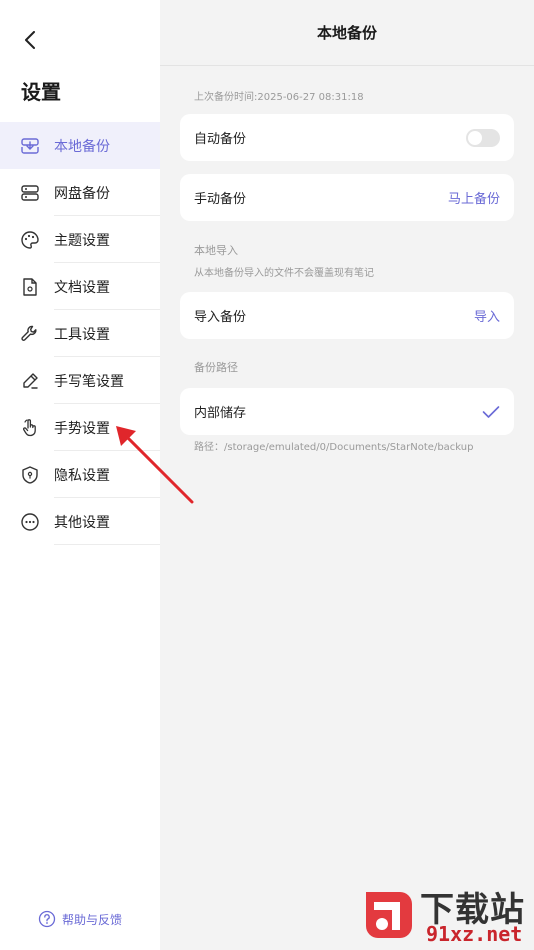  I want to click on sidebar-item-local-backup: 本地备份, so click(80, 145).